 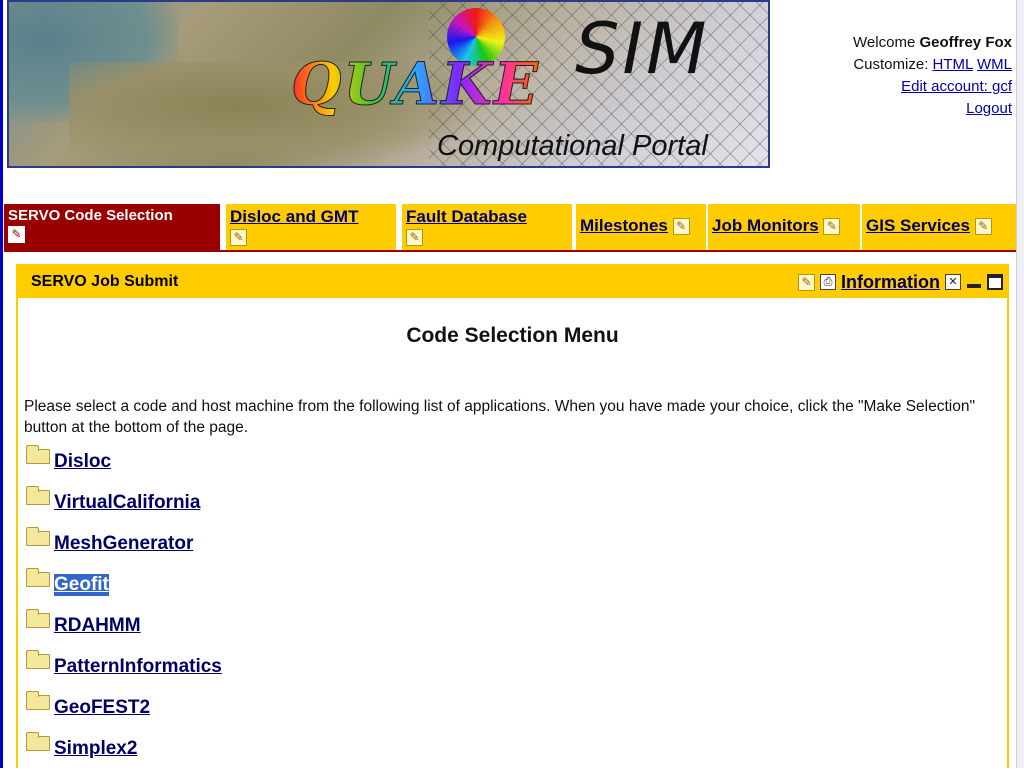 I want to click on tab-disloc-and-gmt: Disloc and GMT ✎, so click(x=311, y=227).